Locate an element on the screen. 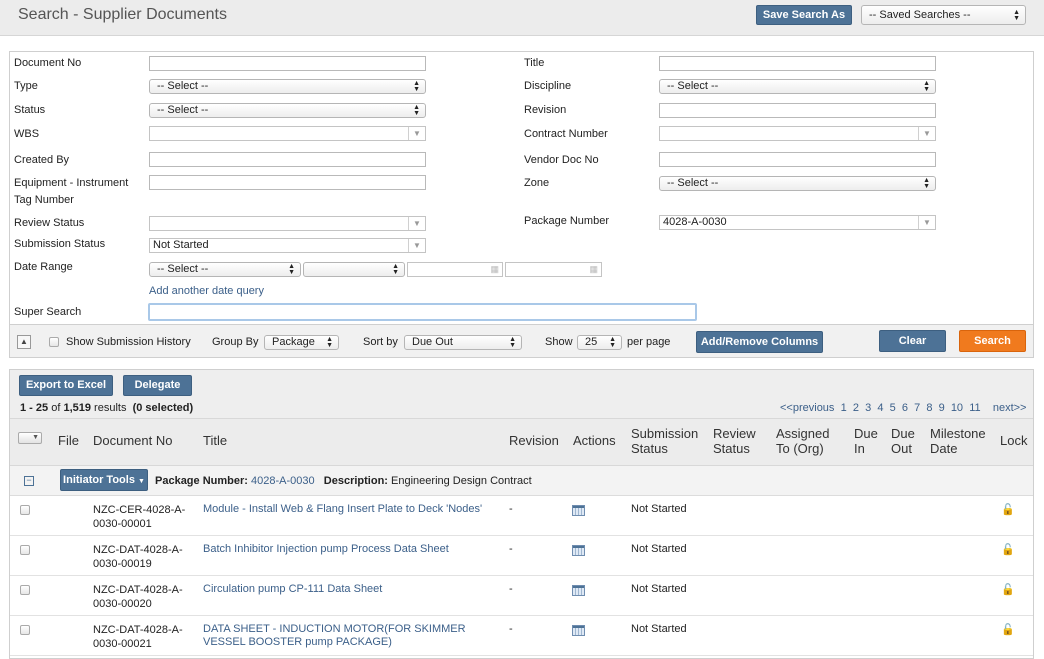 This screenshot has height=659, width=1044. collapse-group-icon: − is located at coordinates (29, 481).